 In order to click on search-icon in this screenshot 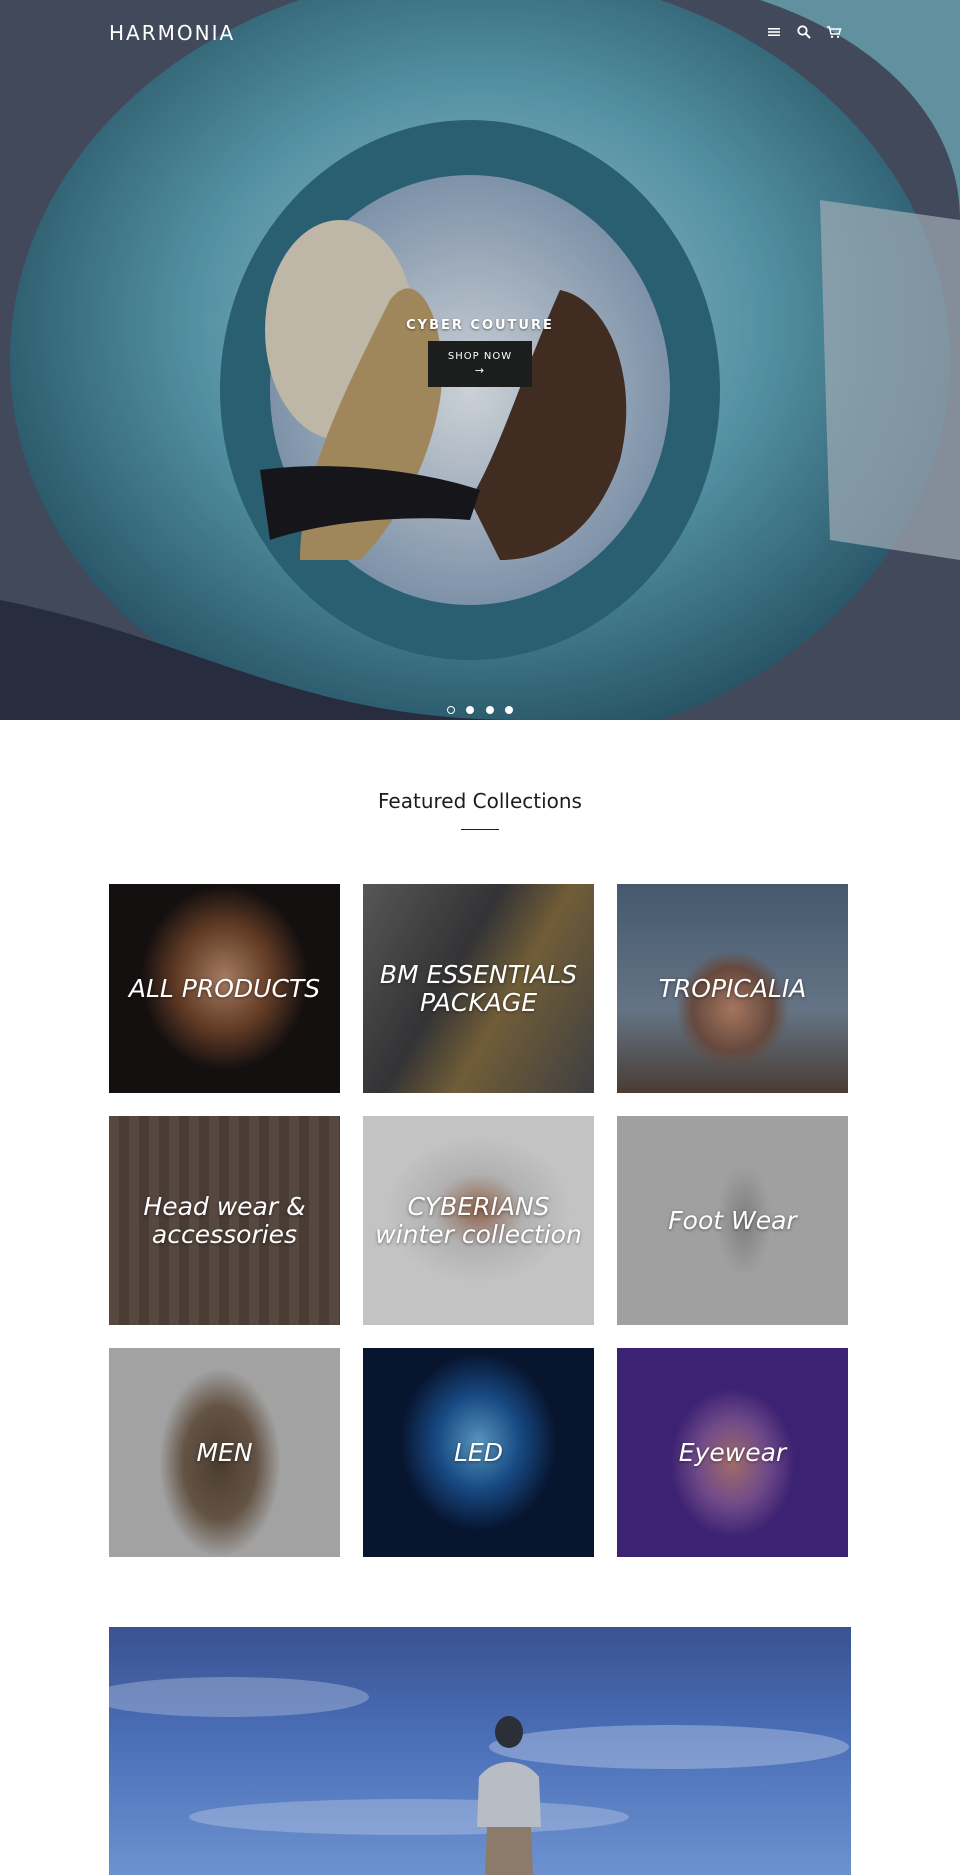, I will do `click(804, 32)`.